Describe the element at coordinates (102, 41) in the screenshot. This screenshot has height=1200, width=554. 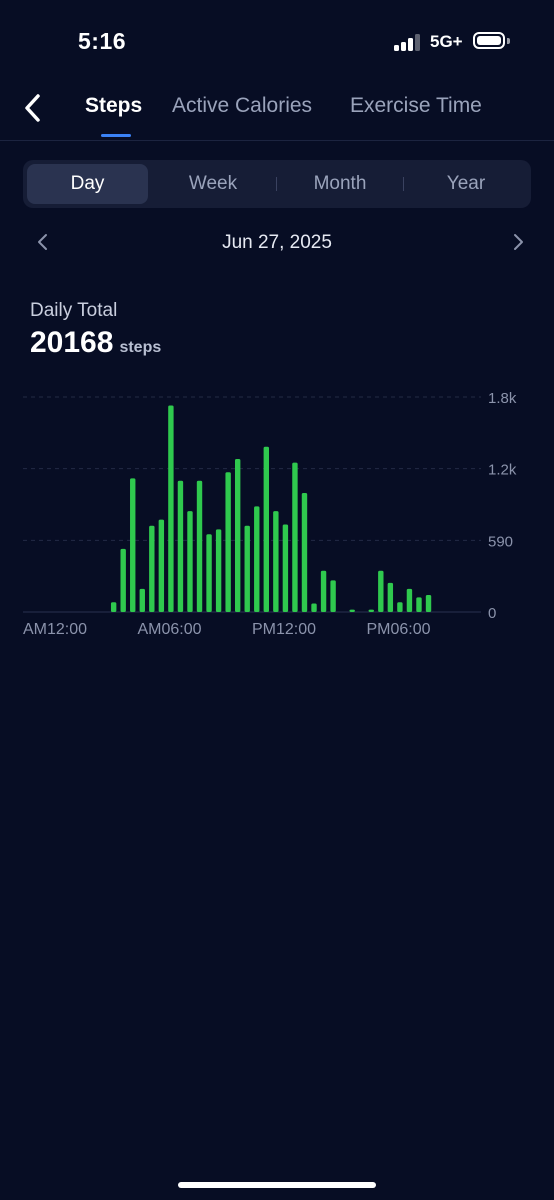
I see `status-time: 5:16` at that location.